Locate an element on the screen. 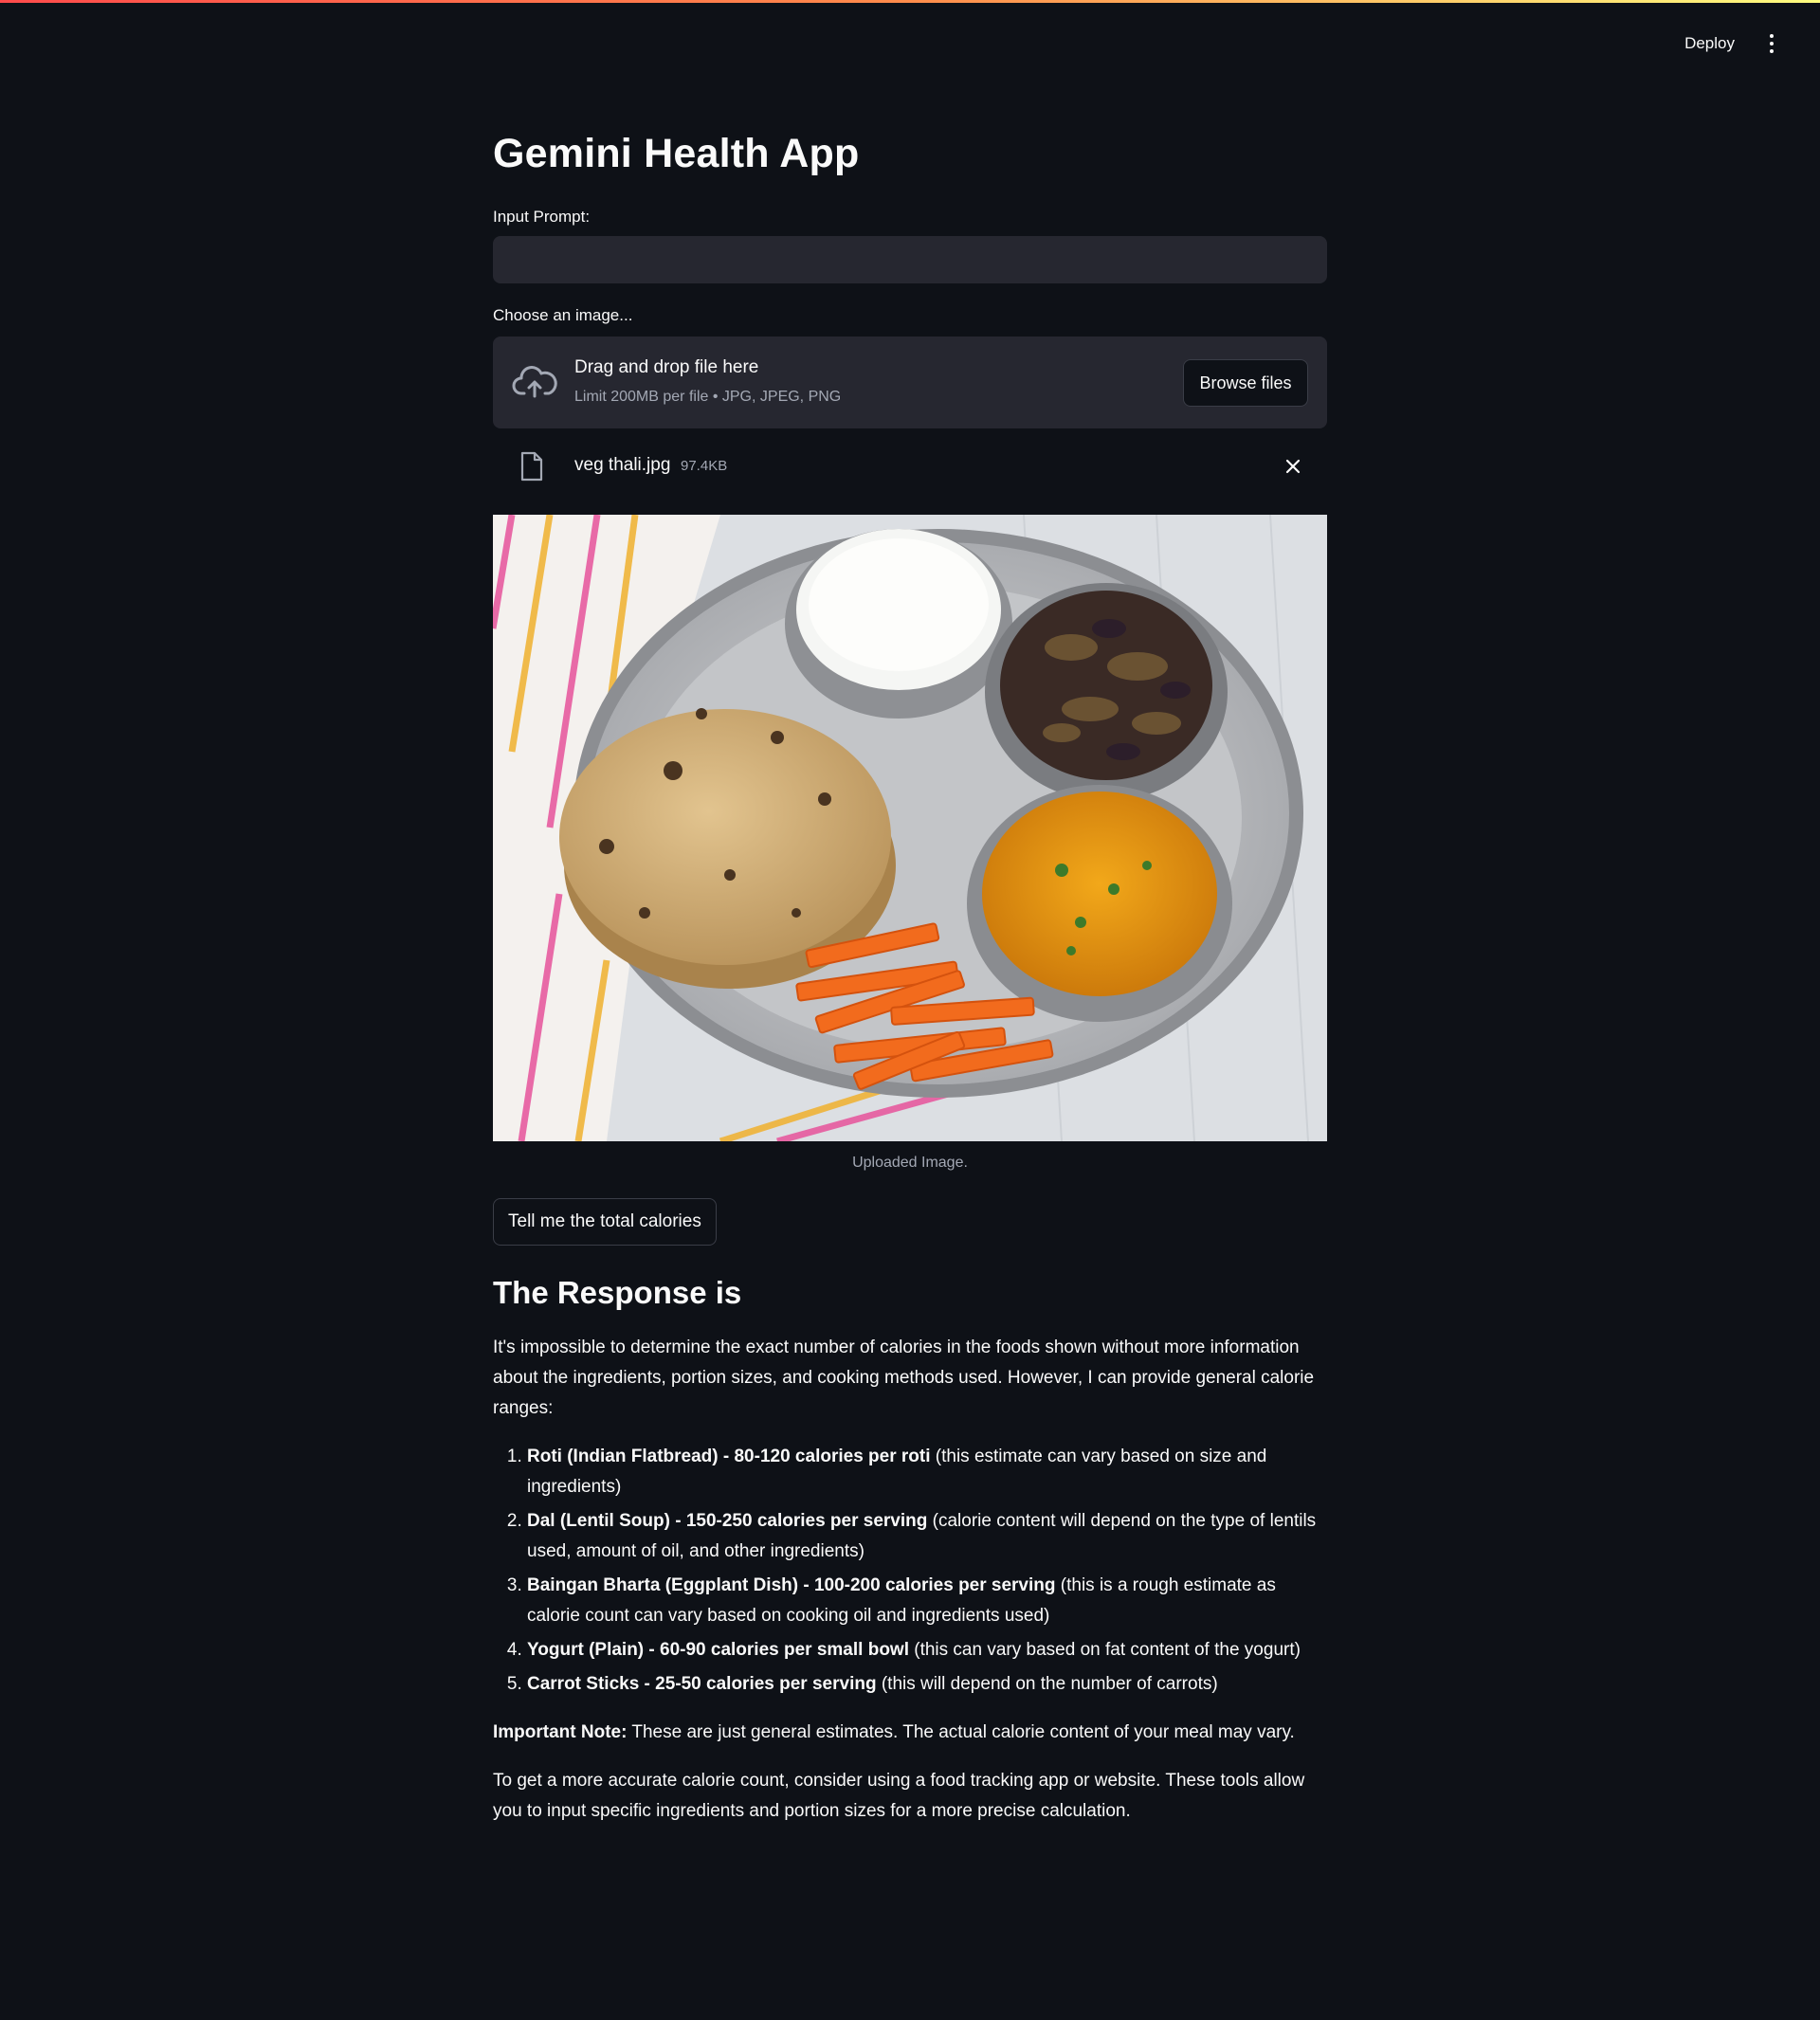 The image size is (1820, 2020). browse-files-button: Browse files is located at coordinates (1245, 383).